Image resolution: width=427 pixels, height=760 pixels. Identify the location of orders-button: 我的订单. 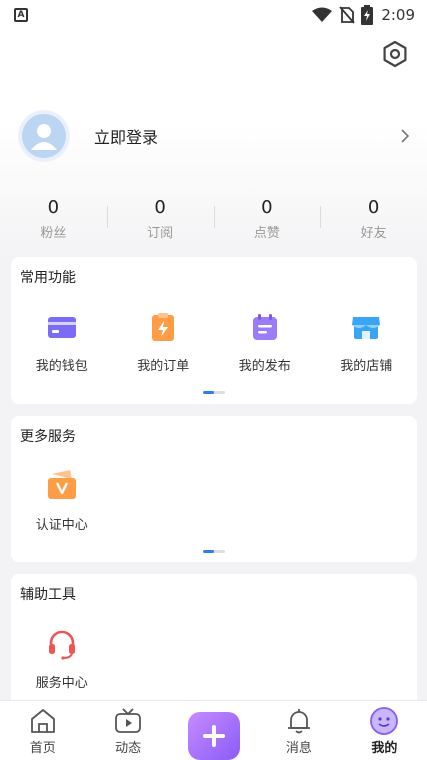
(164, 342).